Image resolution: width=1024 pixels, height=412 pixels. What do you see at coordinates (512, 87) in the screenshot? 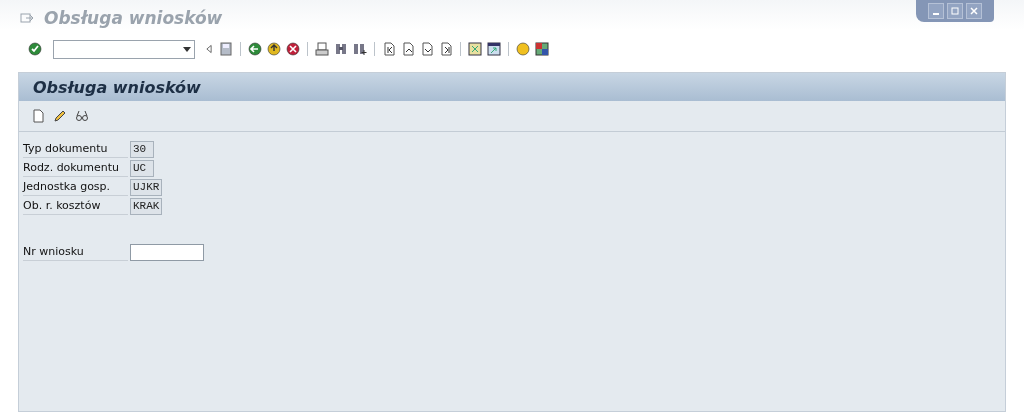
I see `screen-title: Obsługa wniosków` at bounding box center [512, 87].